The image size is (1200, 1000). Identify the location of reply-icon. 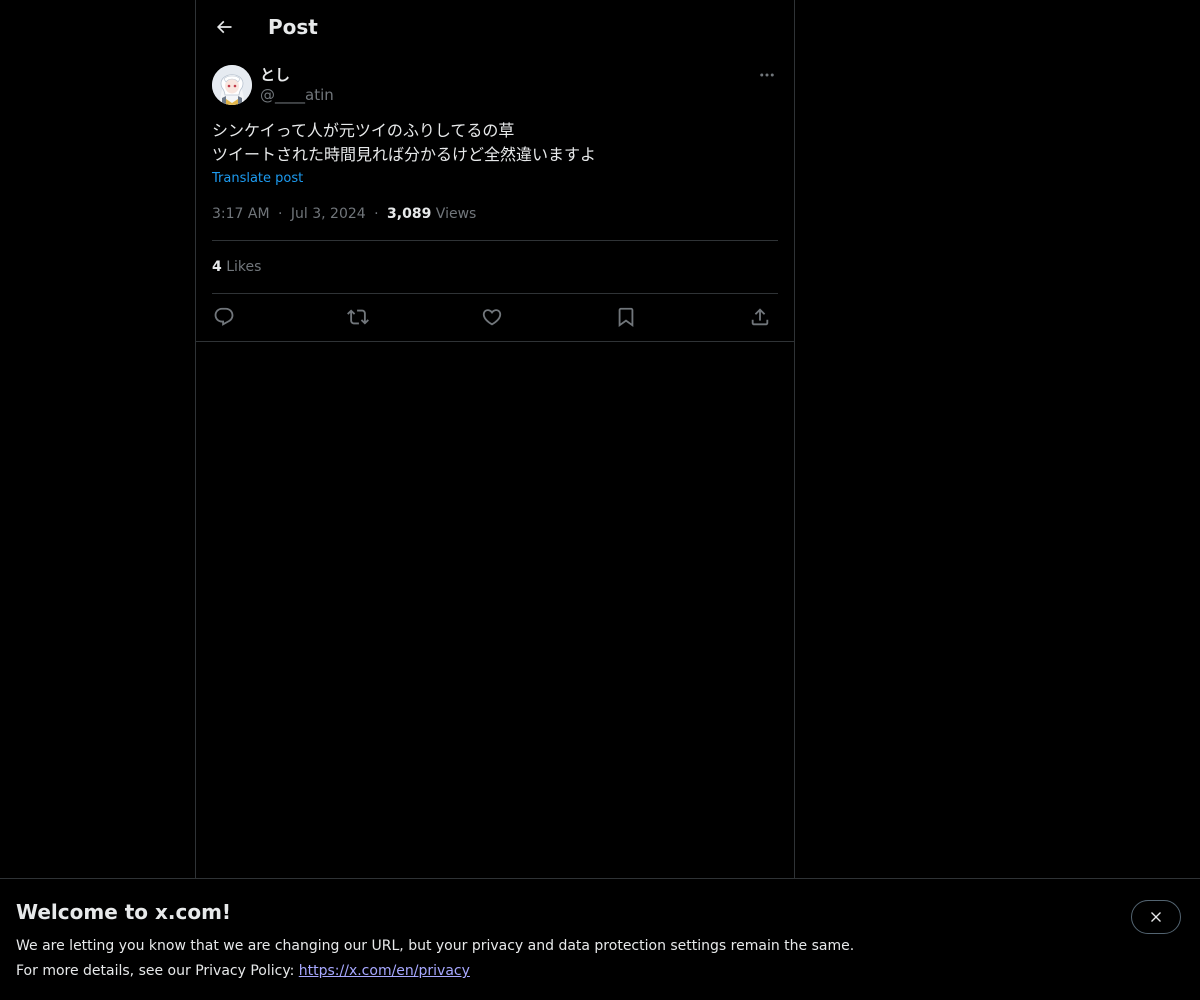
(224, 316).